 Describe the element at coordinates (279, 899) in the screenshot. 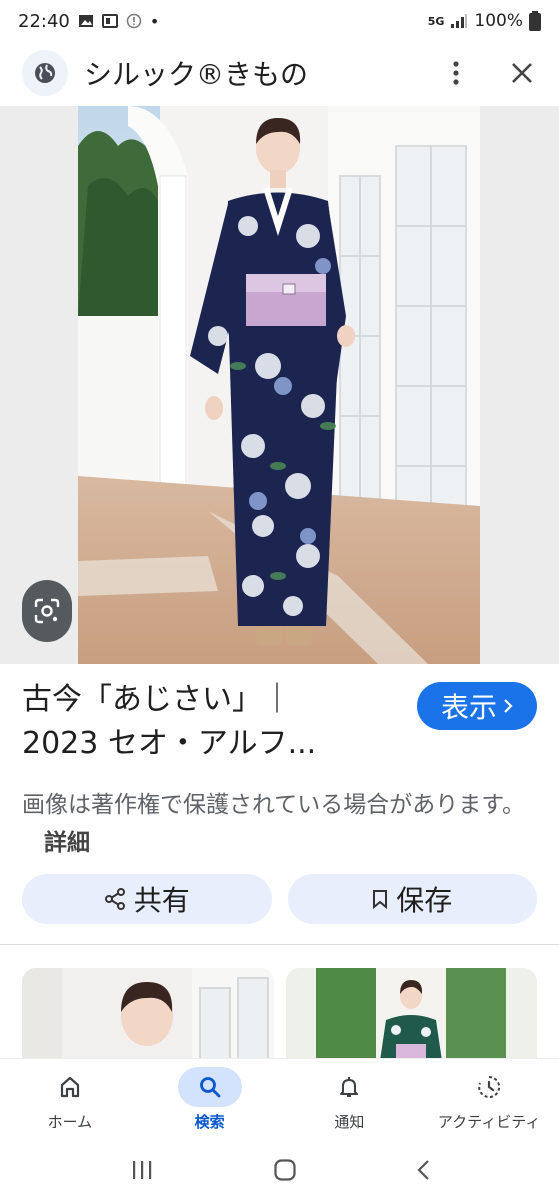

I see `action-row: 共有 保存` at that location.